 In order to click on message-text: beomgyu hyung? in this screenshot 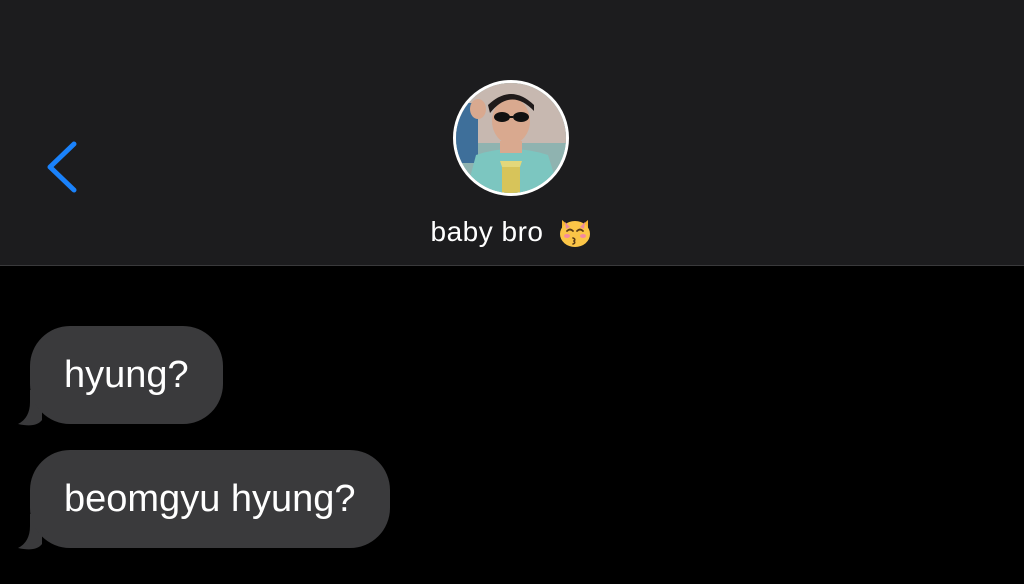, I will do `click(210, 498)`.